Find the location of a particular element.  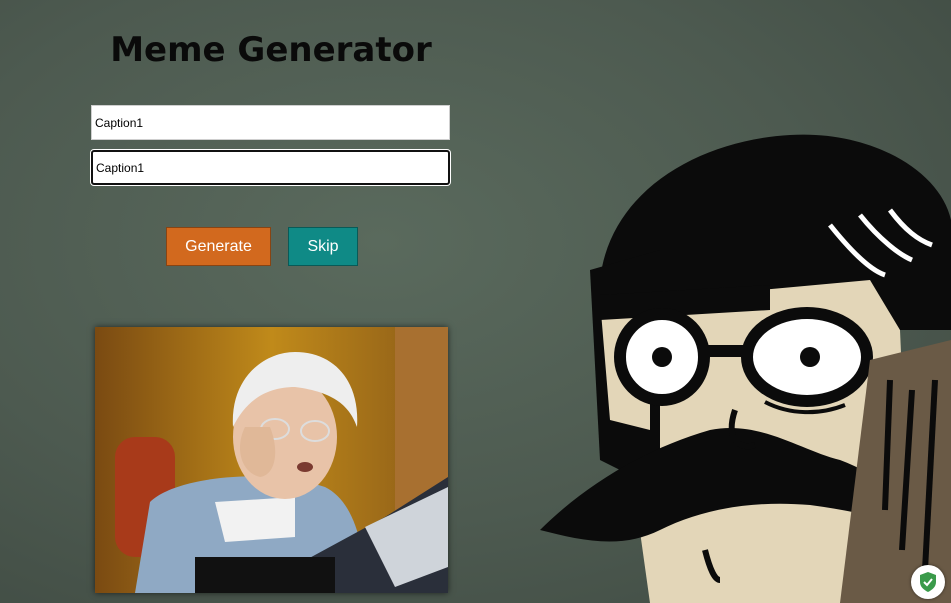

caption1-input is located at coordinates (270, 122).